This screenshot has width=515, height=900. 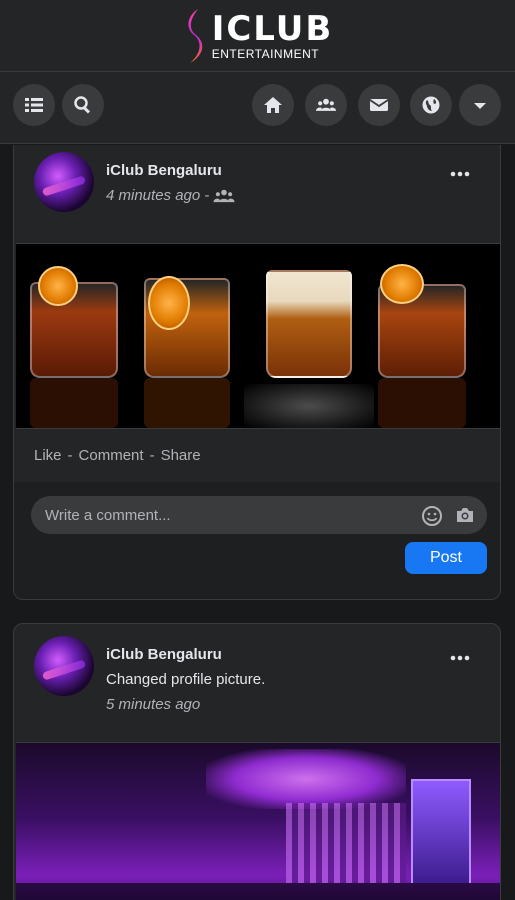 I want to click on cocktail-glass, so click(x=309, y=324).